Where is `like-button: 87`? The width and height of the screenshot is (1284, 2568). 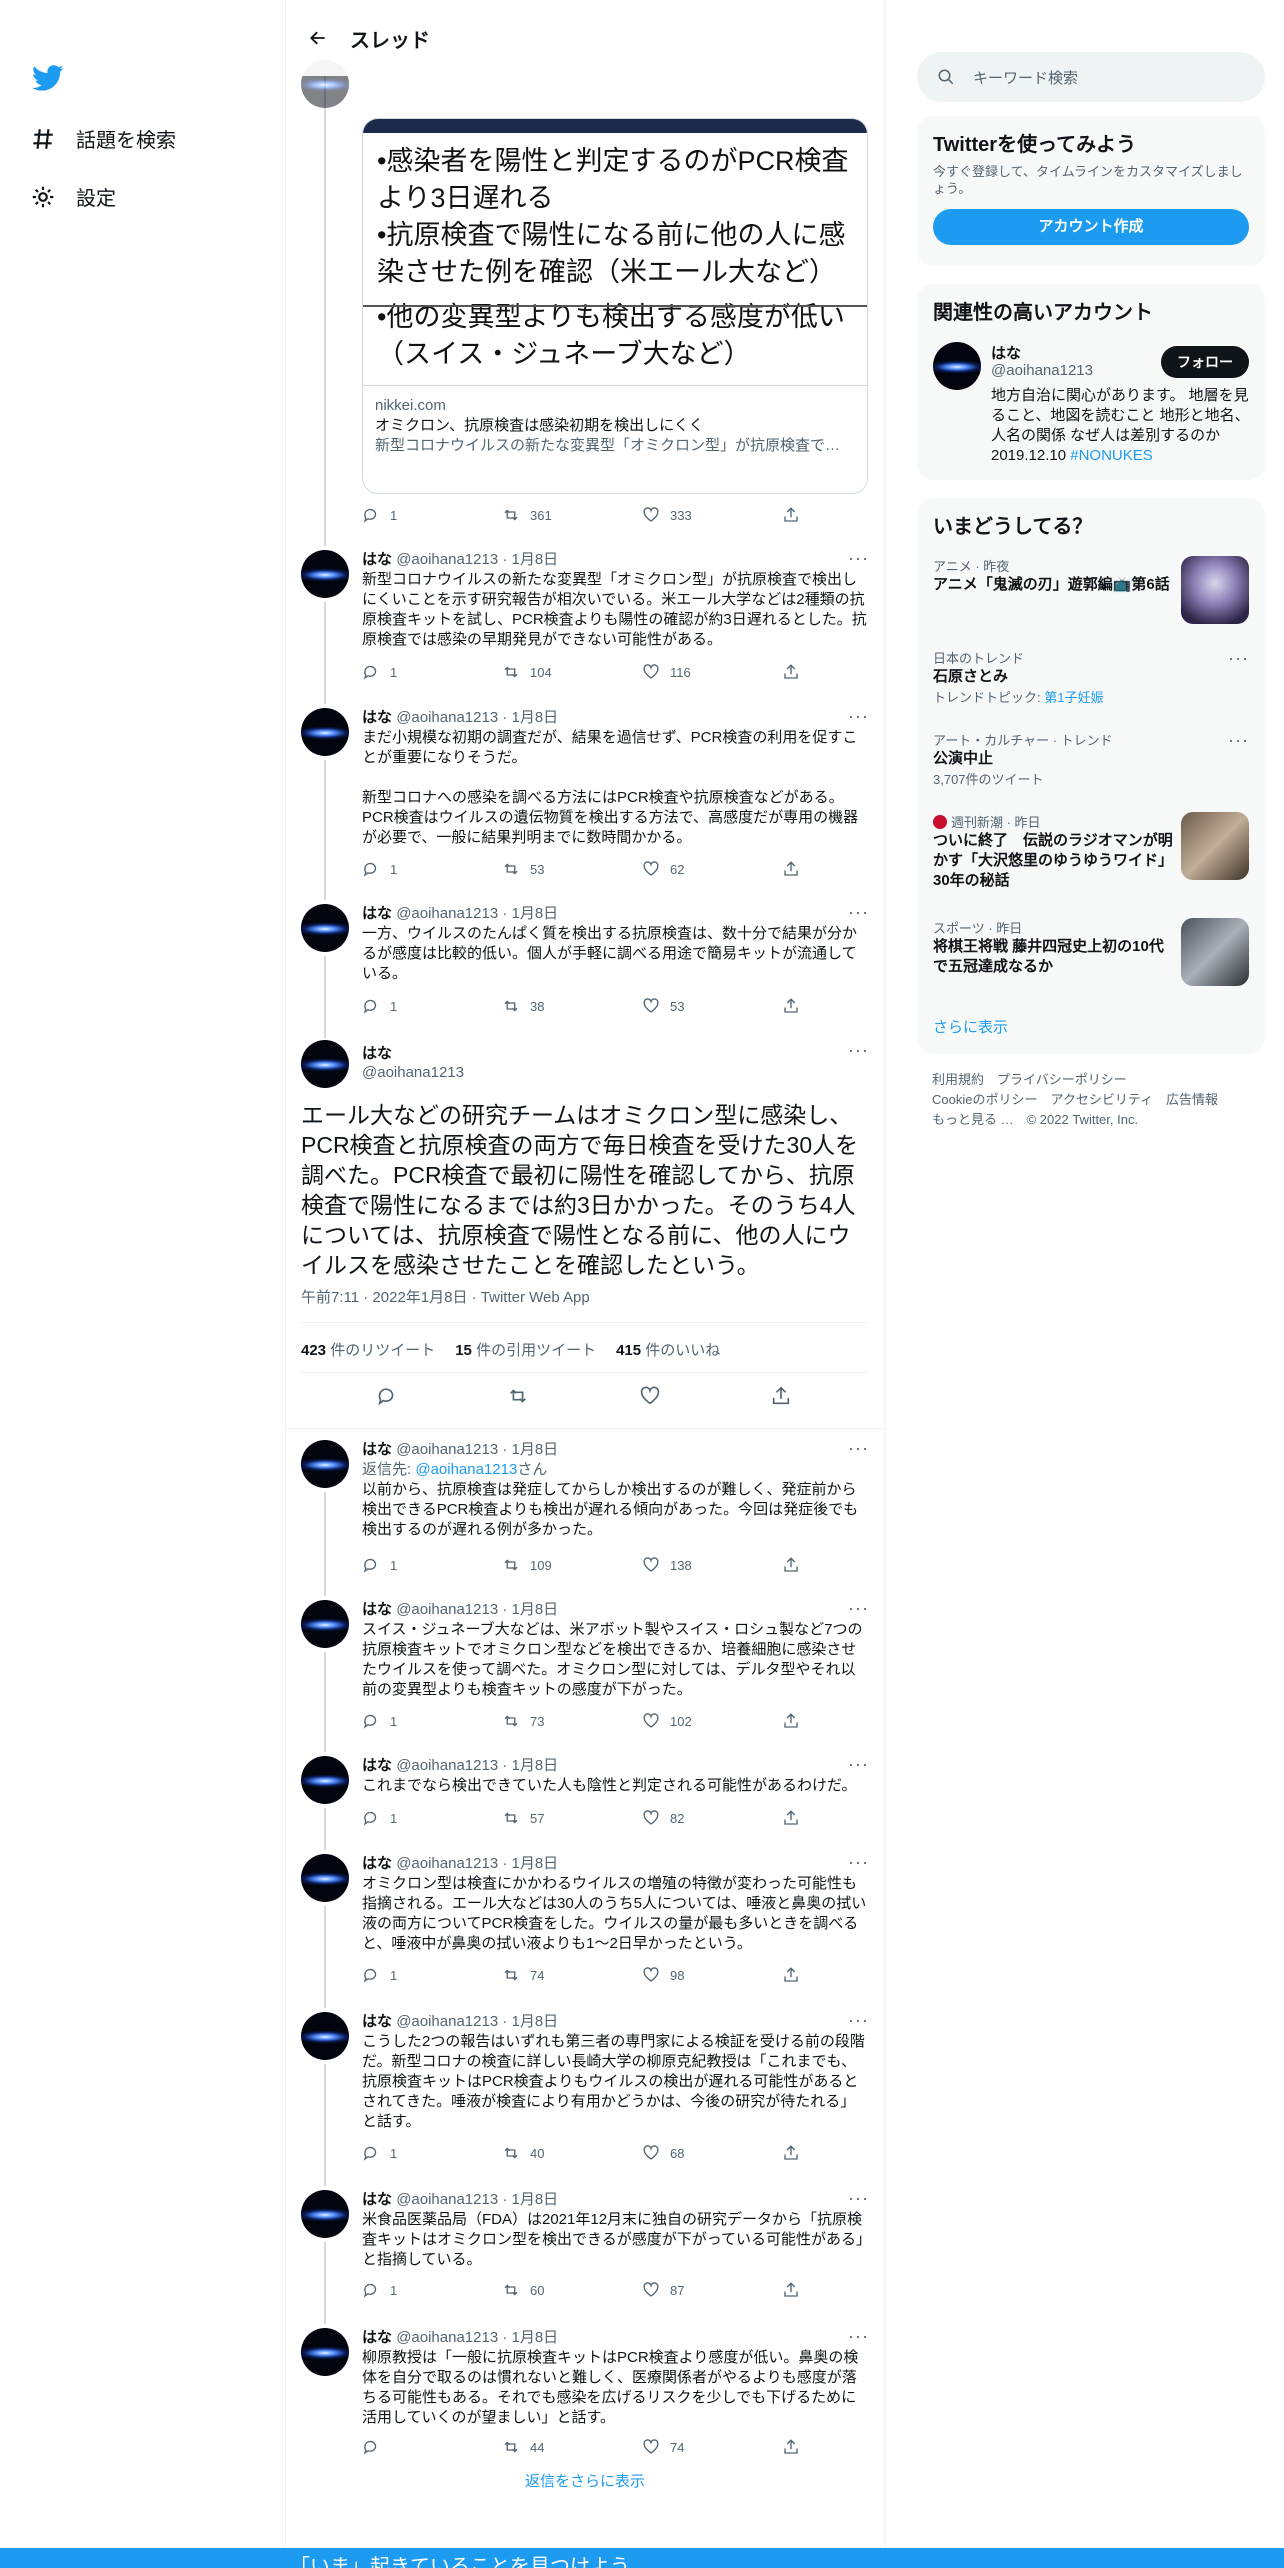
like-button: 87 is located at coordinates (692, 2290).